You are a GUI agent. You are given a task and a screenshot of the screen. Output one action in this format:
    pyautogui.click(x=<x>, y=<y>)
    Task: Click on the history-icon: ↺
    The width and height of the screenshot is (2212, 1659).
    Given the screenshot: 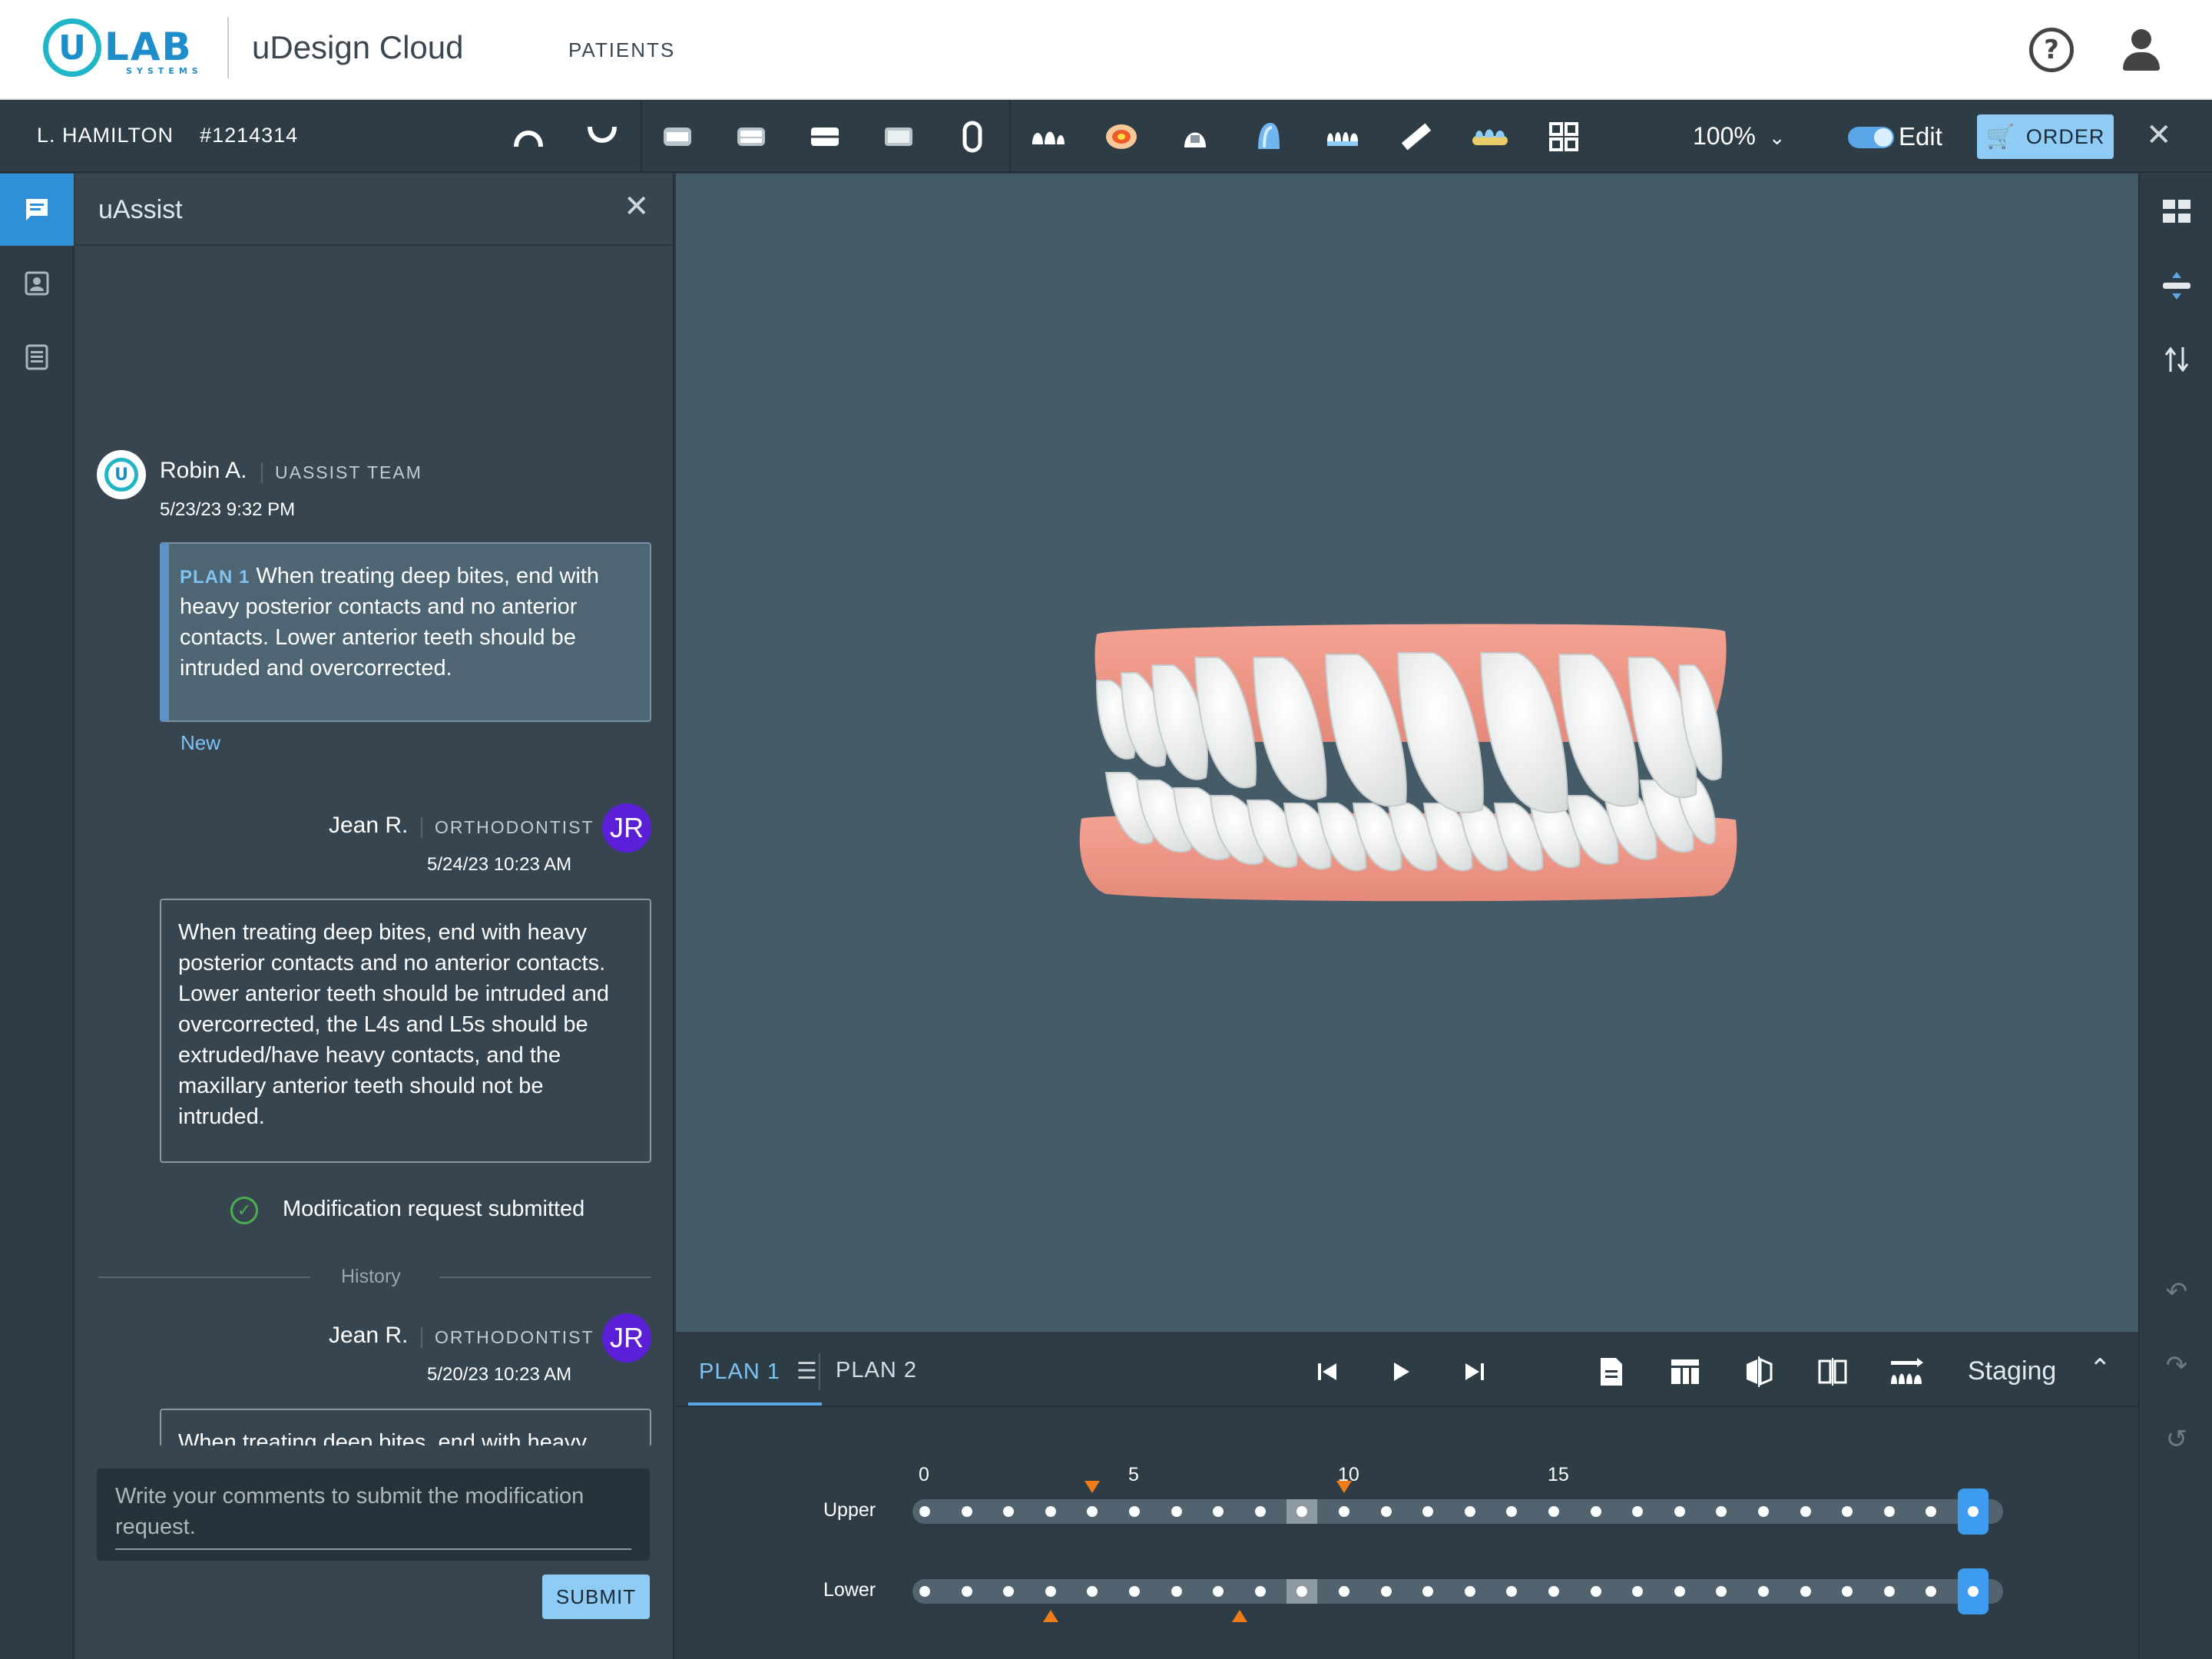 What is the action you would take?
    pyautogui.click(x=2176, y=1440)
    